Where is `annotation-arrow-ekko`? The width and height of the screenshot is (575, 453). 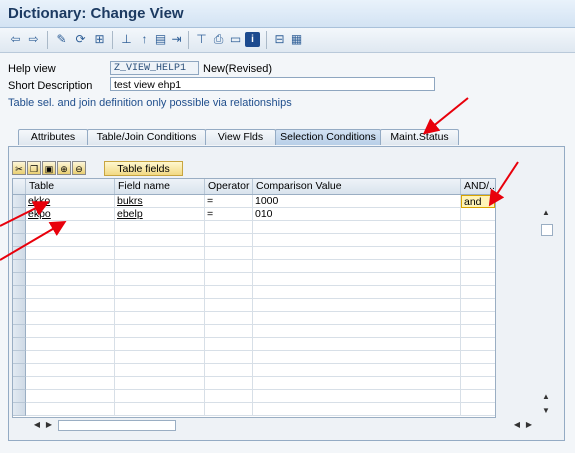 annotation-arrow-ekko is located at coordinates (25, 214).